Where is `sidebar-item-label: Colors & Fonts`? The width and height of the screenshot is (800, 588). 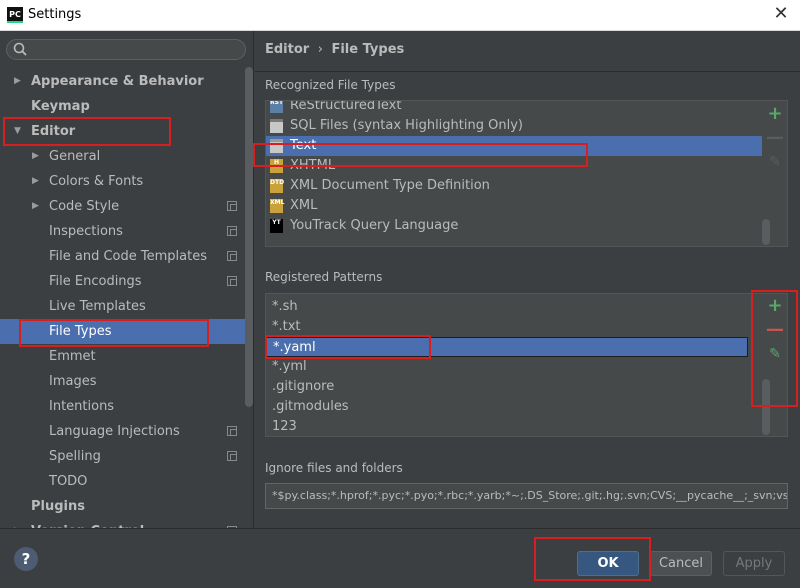
sidebar-item-label: Colors & Fonts is located at coordinates (96, 181).